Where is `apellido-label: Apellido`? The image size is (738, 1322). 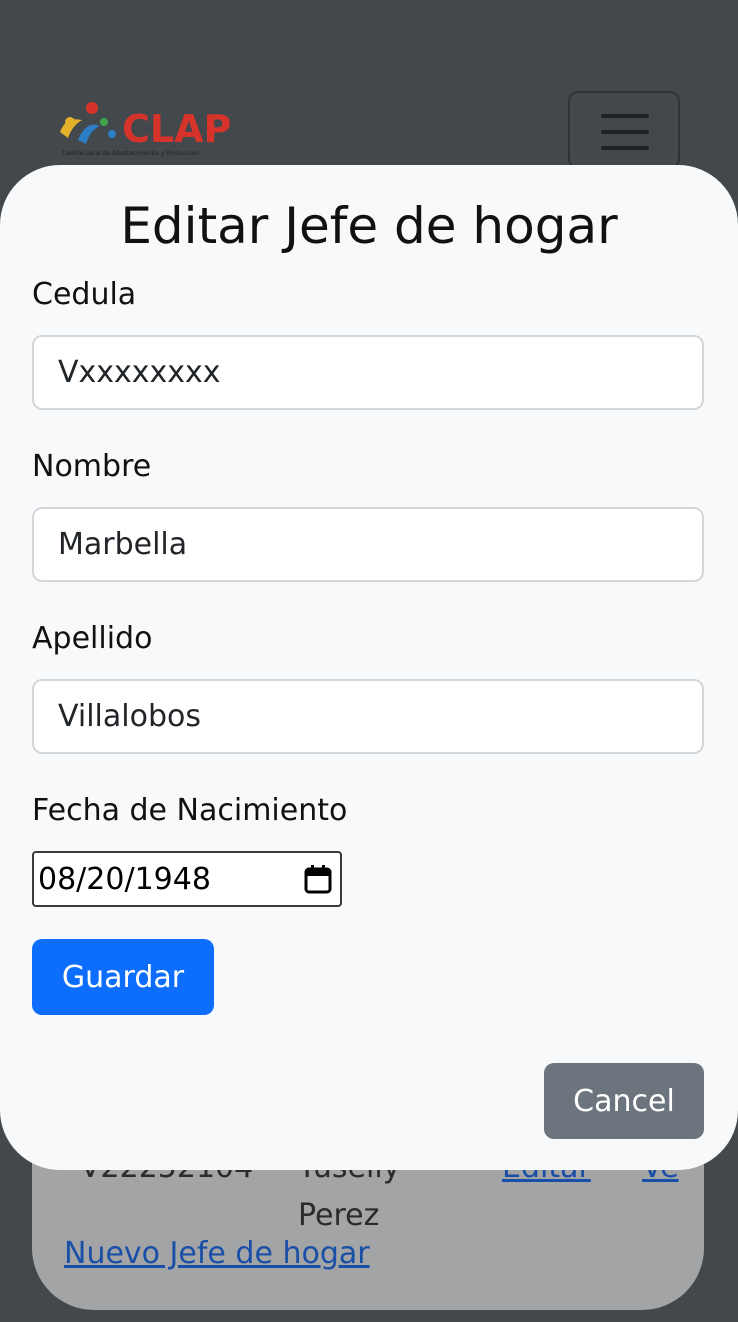 apellido-label: Apellido is located at coordinates (92, 638).